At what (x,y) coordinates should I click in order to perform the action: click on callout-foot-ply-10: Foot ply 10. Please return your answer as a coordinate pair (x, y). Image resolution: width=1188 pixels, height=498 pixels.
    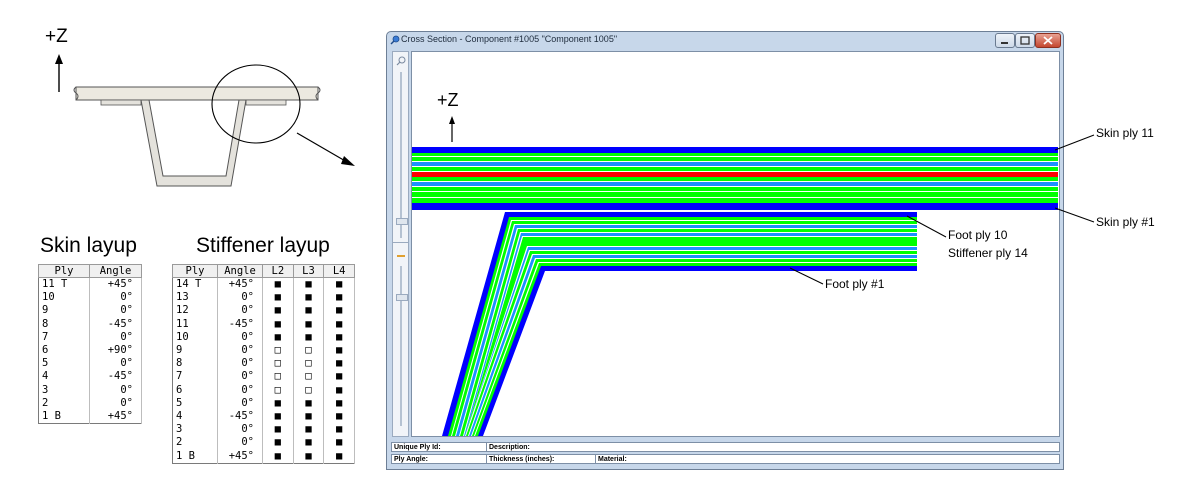
    Looking at the image, I should click on (978, 235).